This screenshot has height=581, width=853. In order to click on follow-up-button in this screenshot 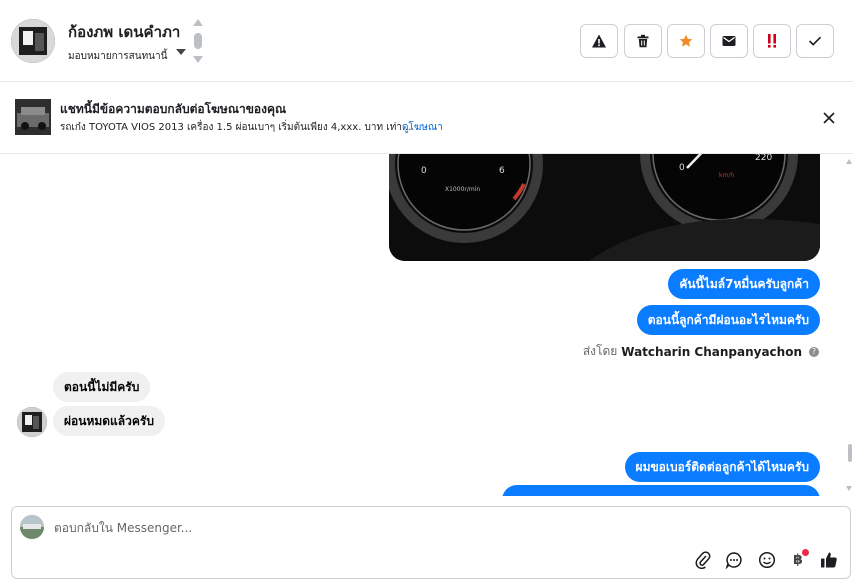, I will do `click(772, 41)`.